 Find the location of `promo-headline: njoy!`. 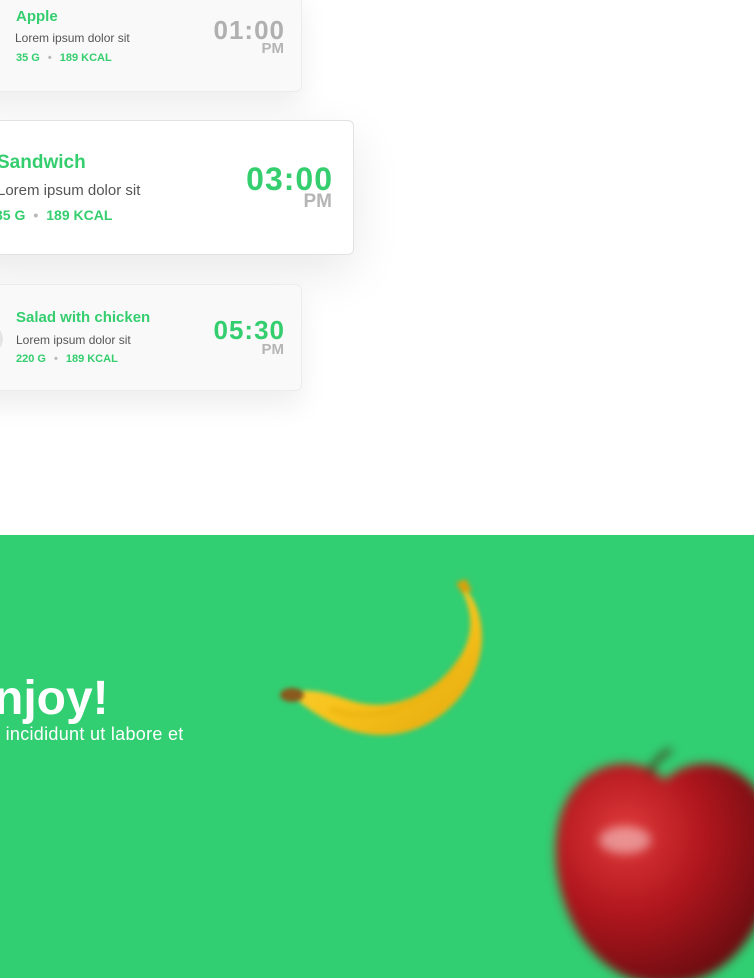

promo-headline: njoy! is located at coordinates (54, 699).